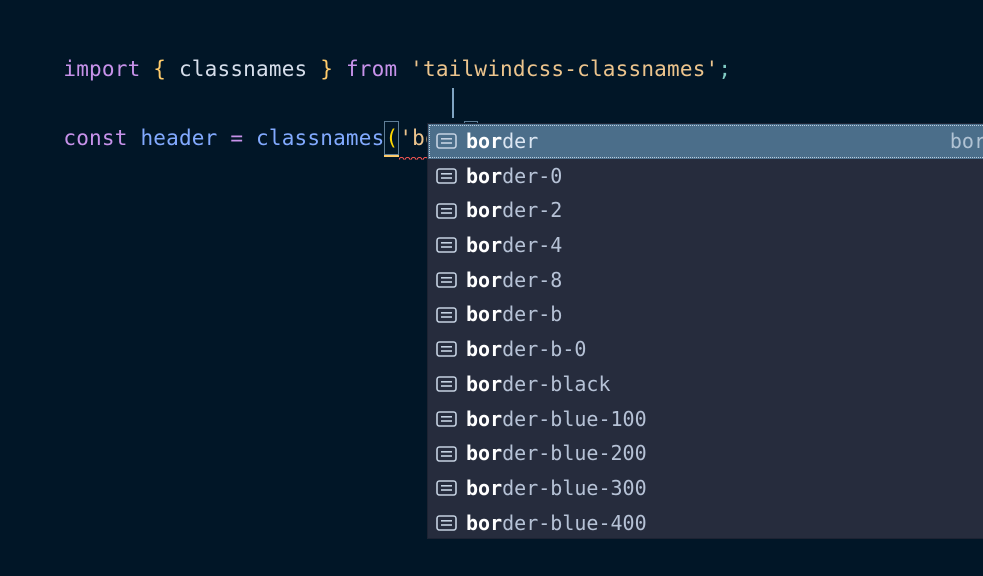 This screenshot has height=576, width=983. What do you see at coordinates (327, 69) in the screenshot?
I see `token-close-brace: }` at bounding box center [327, 69].